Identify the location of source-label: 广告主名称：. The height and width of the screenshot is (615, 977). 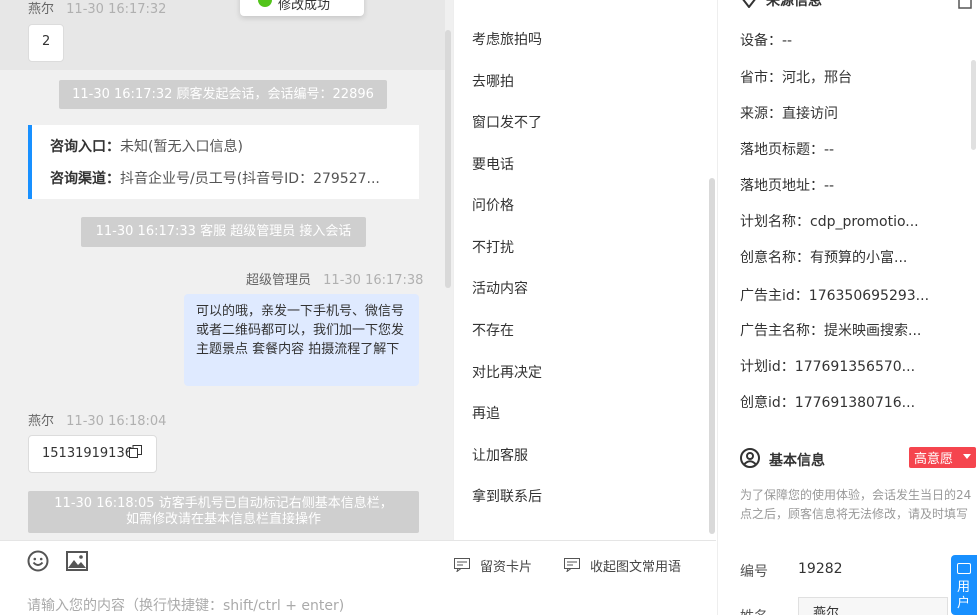
(782, 331).